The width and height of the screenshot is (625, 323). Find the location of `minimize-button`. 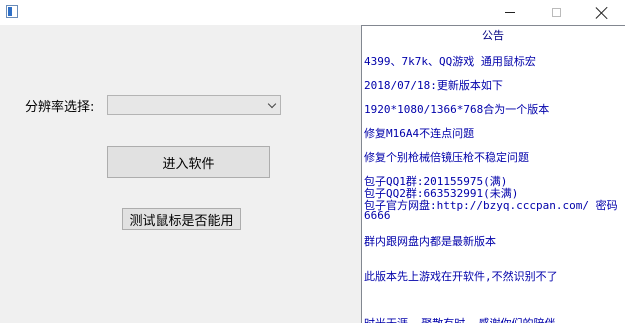

minimize-button is located at coordinates (510, 12).